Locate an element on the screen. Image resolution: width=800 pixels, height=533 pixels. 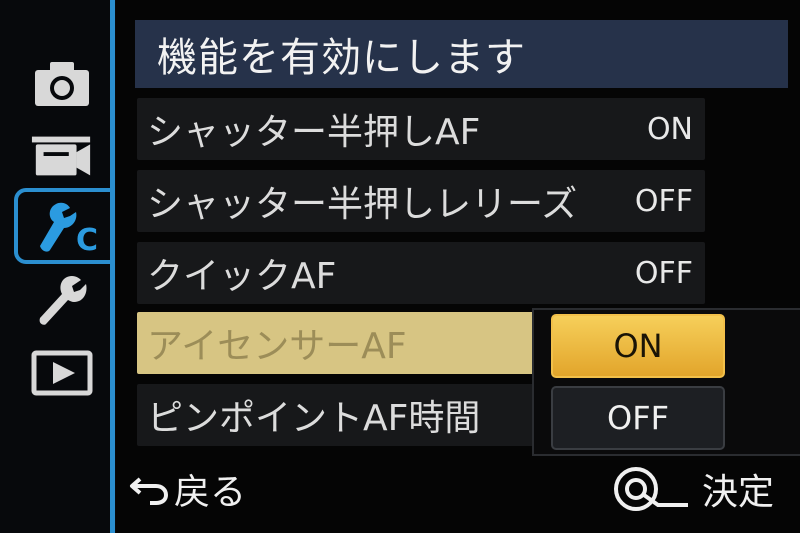
option-popup: ON OFF is located at coordinates (666, 382).